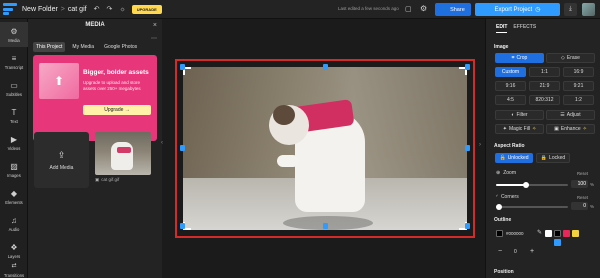  What do you see at coordinates (539, 232) in the screenshot?
I see `eyedropper-icon: ✎` at bounding box center [539, 232].